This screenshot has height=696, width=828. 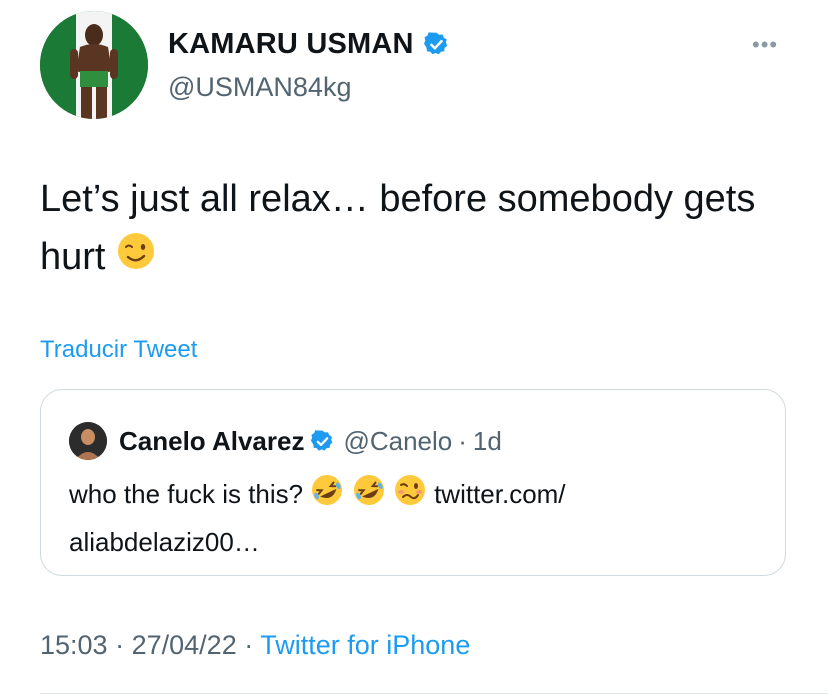 I want to click on author-name: KAMARU USMAN, so click(x=291, y=44).